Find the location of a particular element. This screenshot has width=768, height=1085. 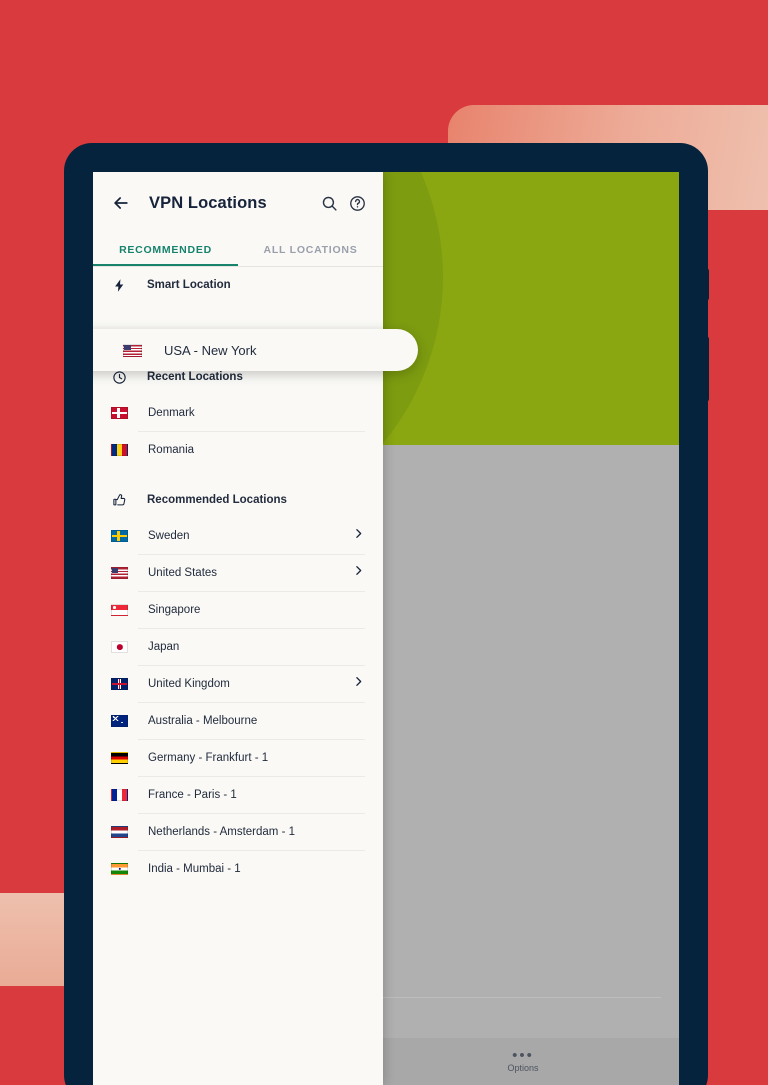

clock-icon is located at coordinates (119, 377).